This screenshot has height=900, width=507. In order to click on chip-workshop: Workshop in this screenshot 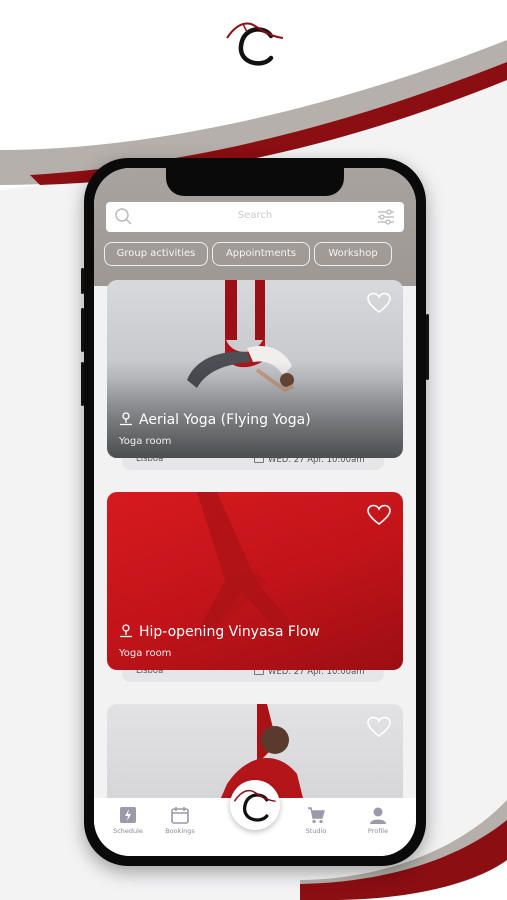, I will do `click(353, 254)`.